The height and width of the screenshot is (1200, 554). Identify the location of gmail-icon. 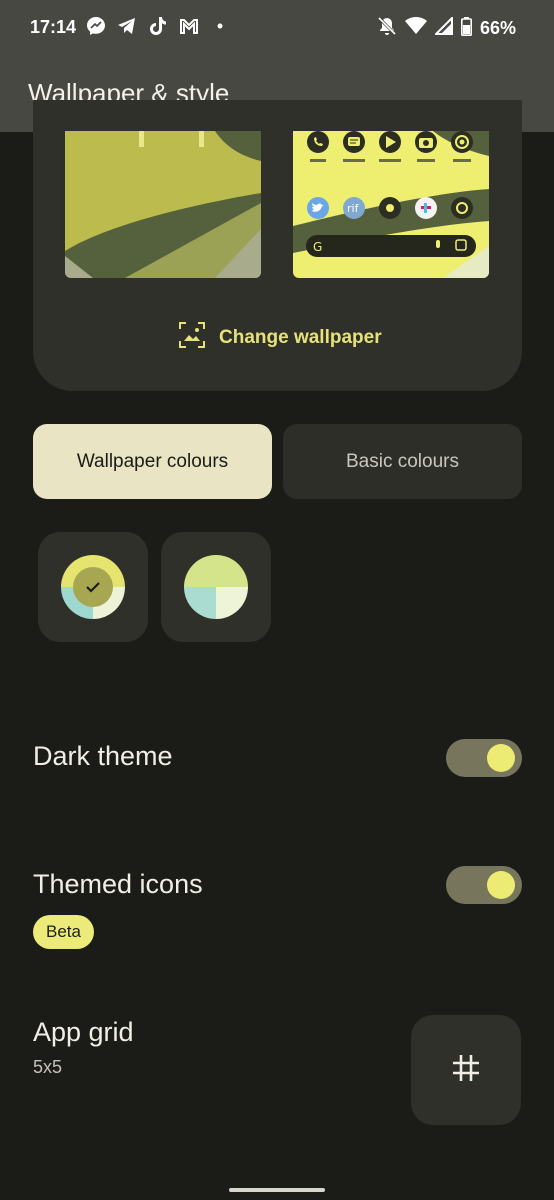
(189, 26).